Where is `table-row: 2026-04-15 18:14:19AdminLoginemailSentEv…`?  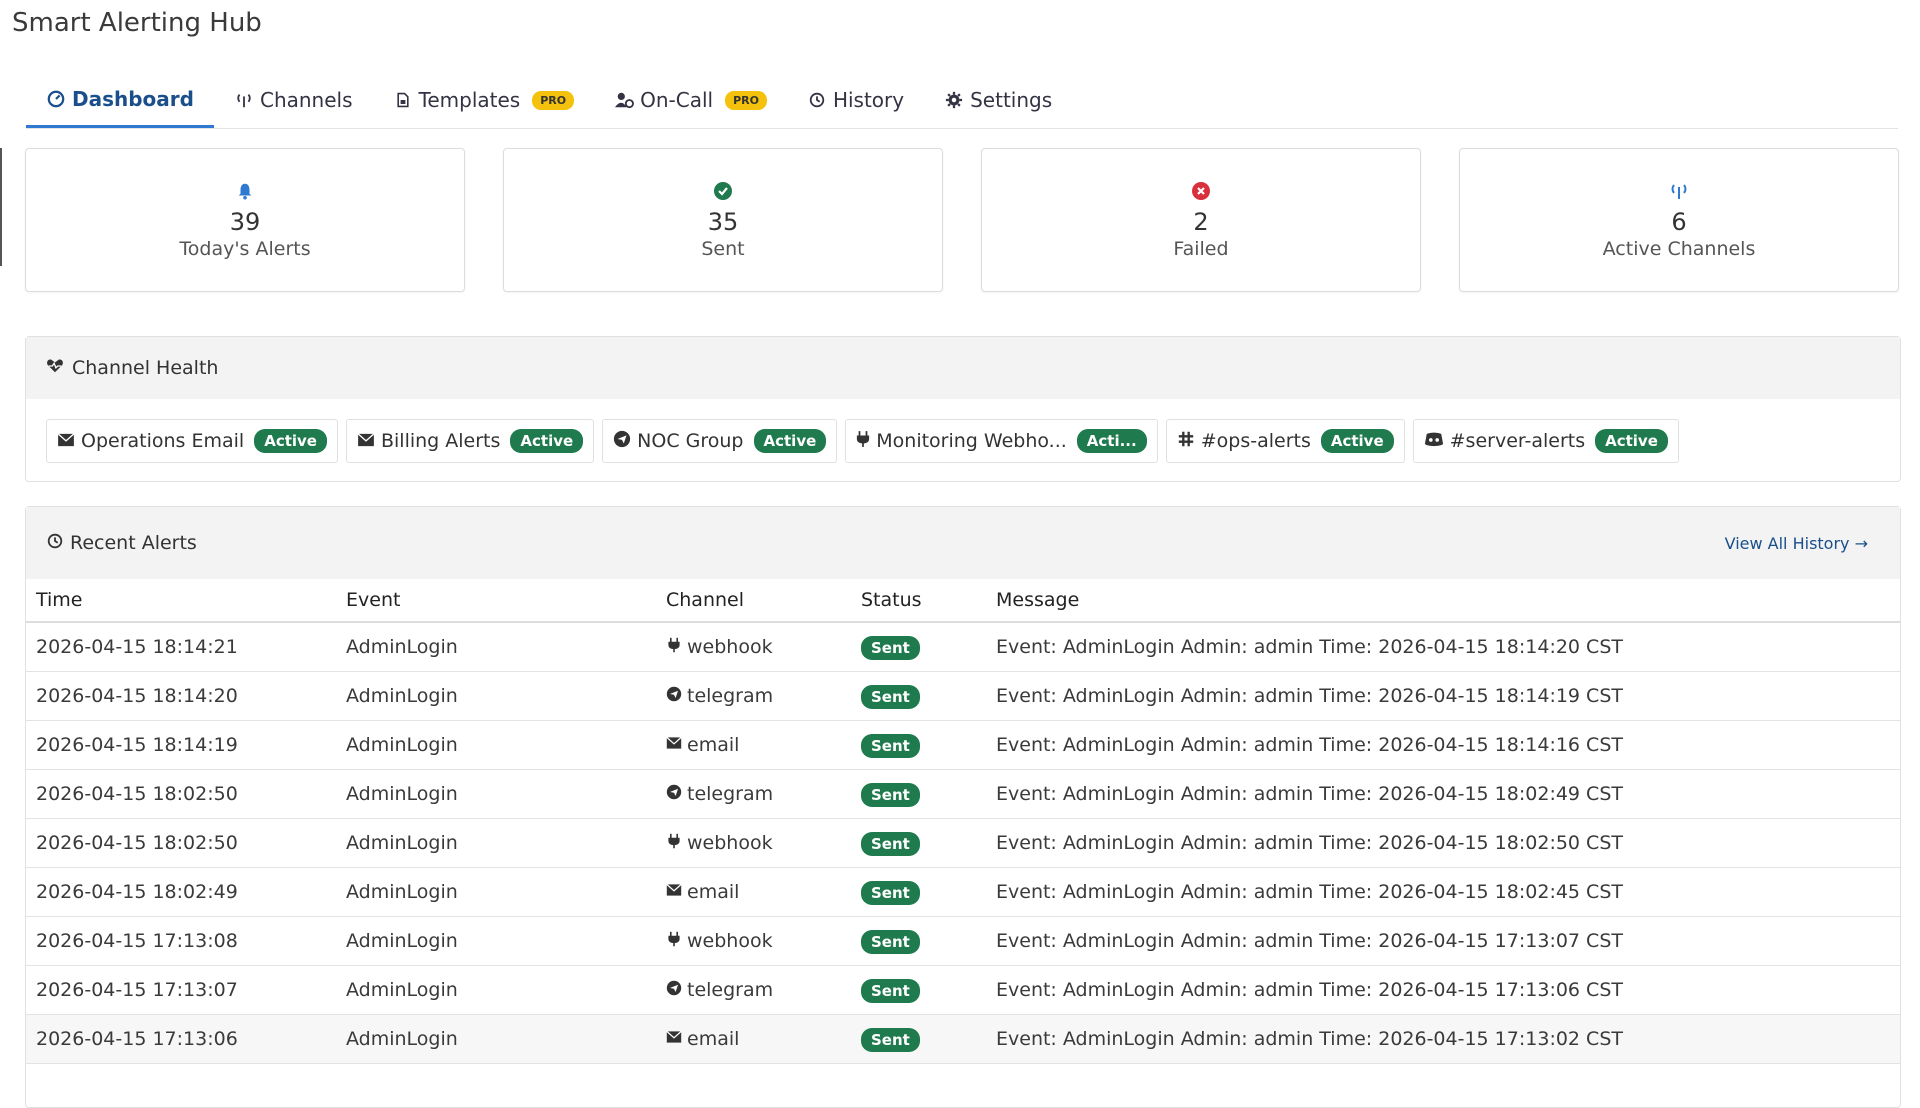 table-row: 2026-04-15 18:14:19AdminLoginemailSentEv… is located at coordinates (963, 745).